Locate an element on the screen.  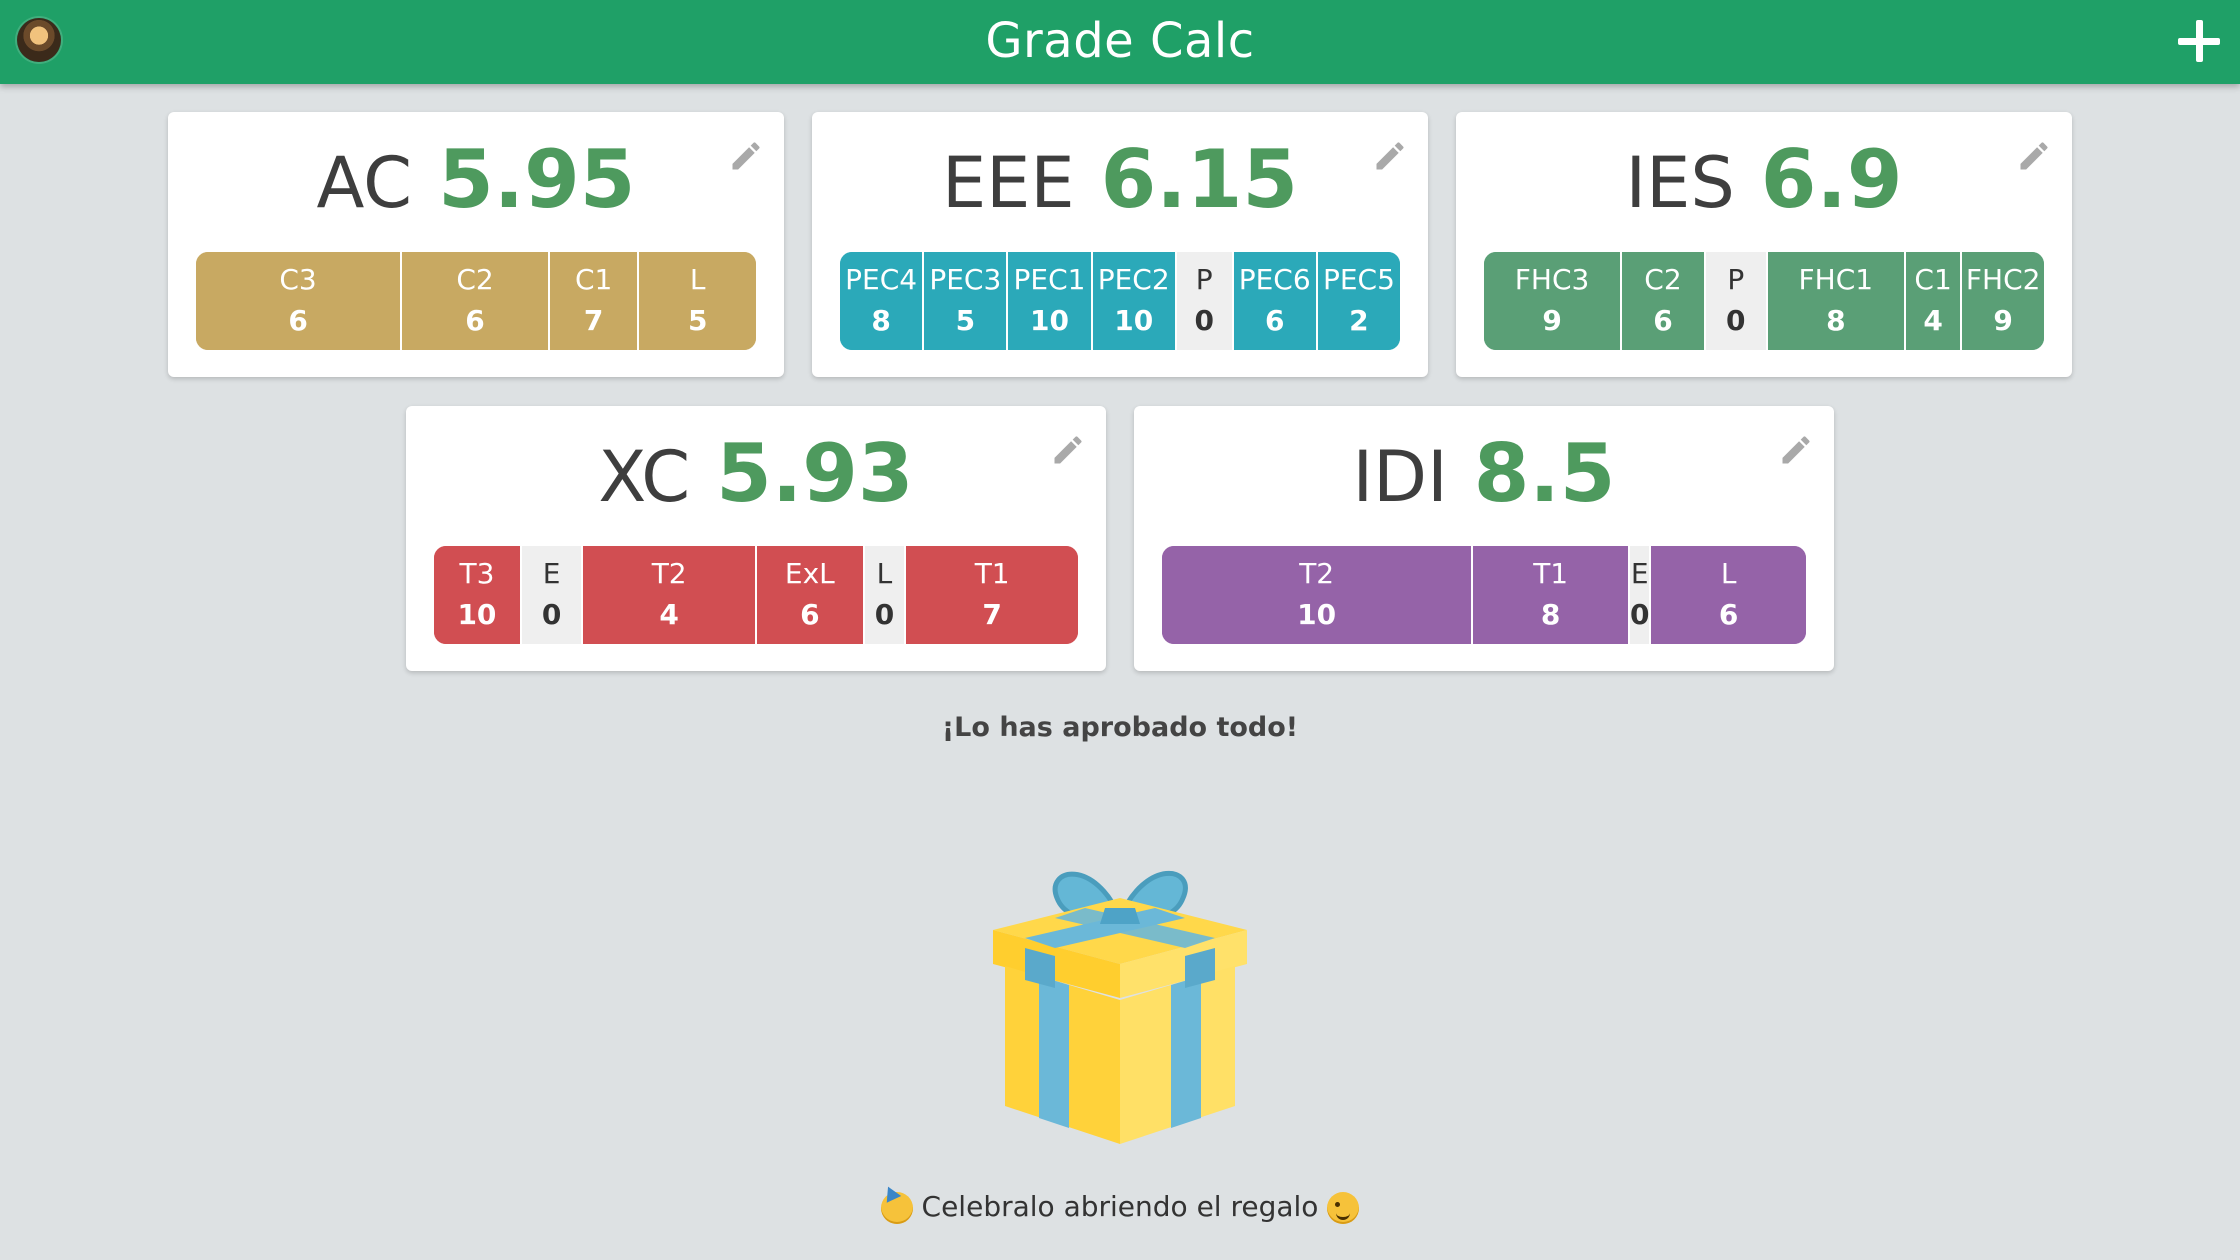
subject-name: XC is located at coordinates (644, 477).